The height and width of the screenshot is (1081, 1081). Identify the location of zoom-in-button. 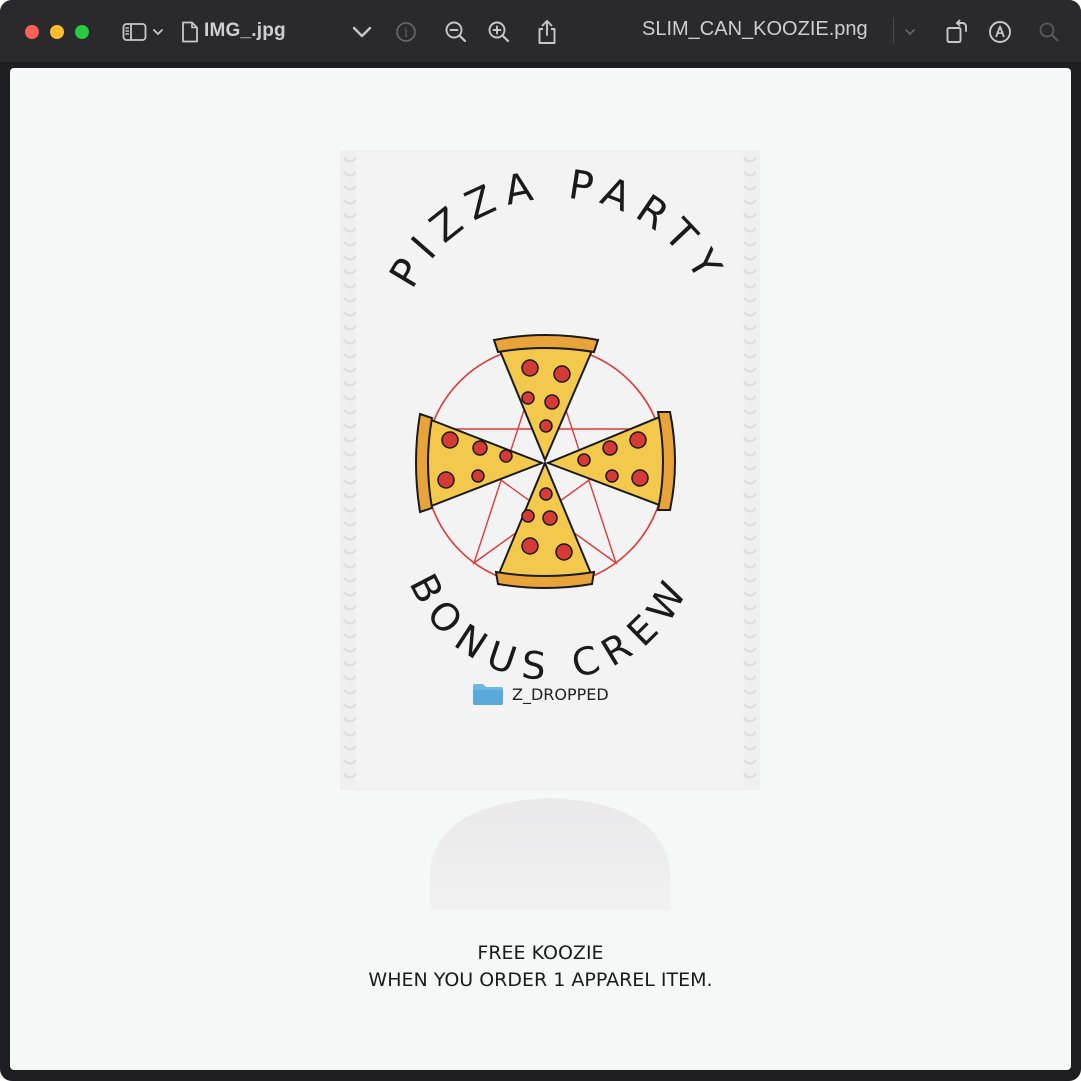
(499, 32).